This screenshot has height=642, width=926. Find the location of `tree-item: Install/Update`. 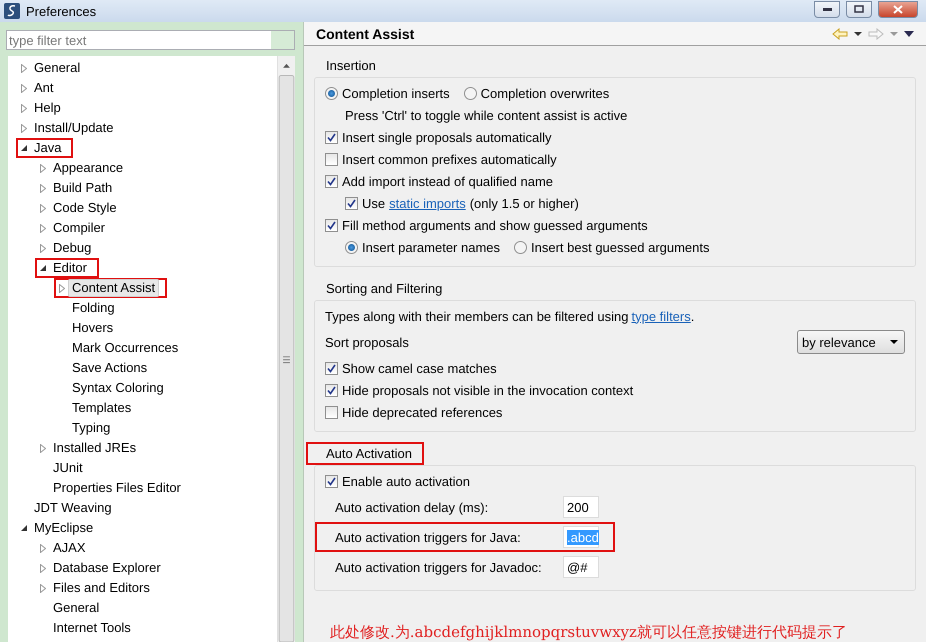

tree-item: Install/Update is located at coordinates (71, 128).